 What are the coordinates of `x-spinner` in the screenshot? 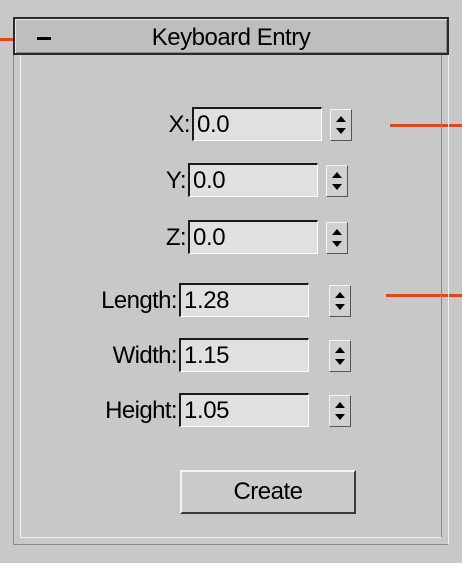 It's located at (341, 125).